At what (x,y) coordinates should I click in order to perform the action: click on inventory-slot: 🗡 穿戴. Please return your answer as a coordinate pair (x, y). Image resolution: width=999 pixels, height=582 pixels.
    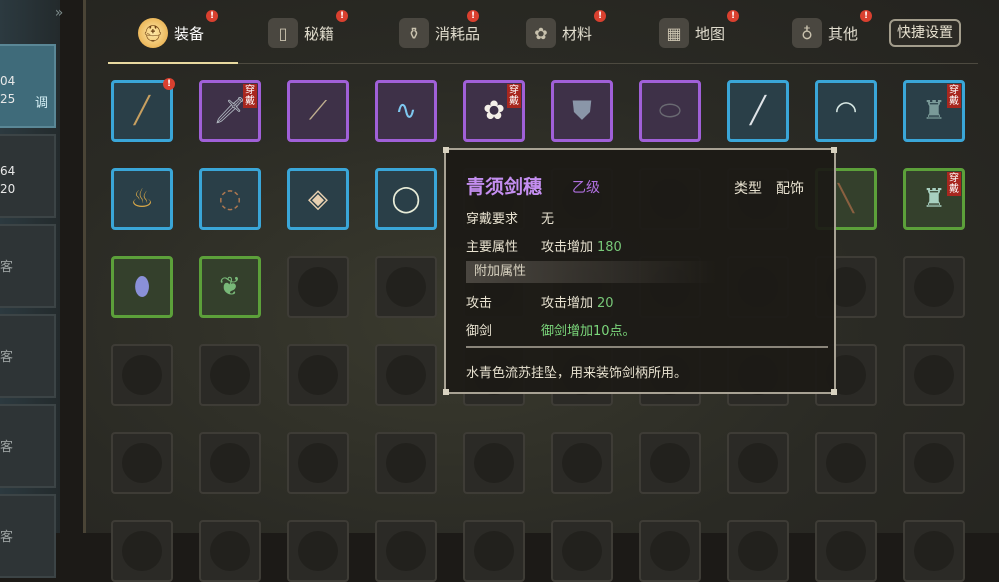
    Looking at the image, I should click on (230, 111).